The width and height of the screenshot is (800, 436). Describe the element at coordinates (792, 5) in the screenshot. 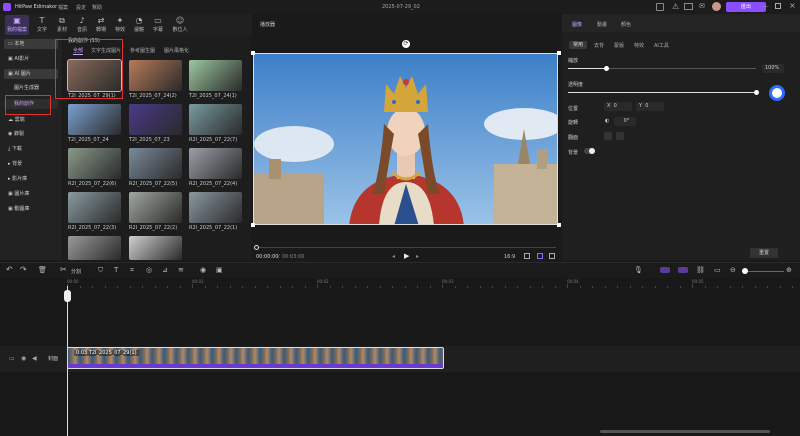

I see `close-icon: ×` at that location.